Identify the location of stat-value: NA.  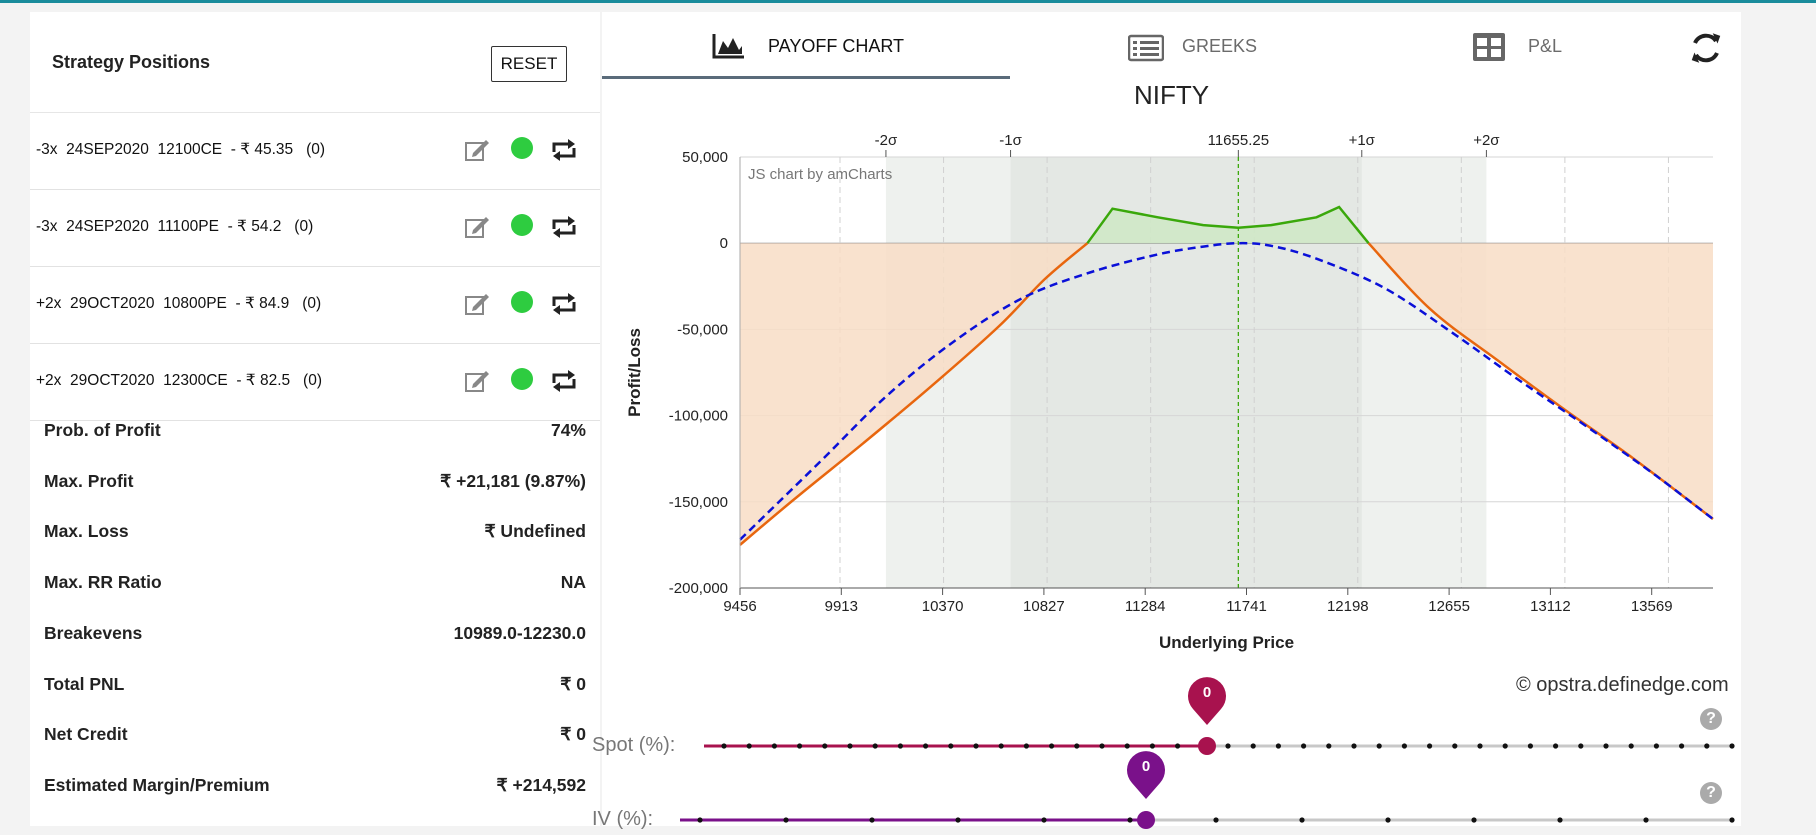
(573, 582).